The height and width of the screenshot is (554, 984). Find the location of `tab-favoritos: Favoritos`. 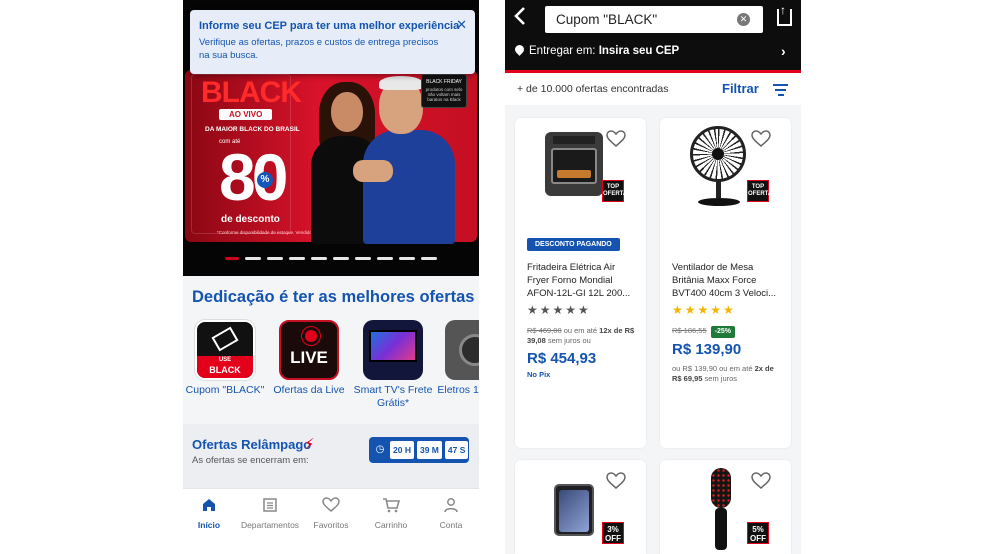

tab-favoritos: Favoritos is located at coordinates (331, 513).